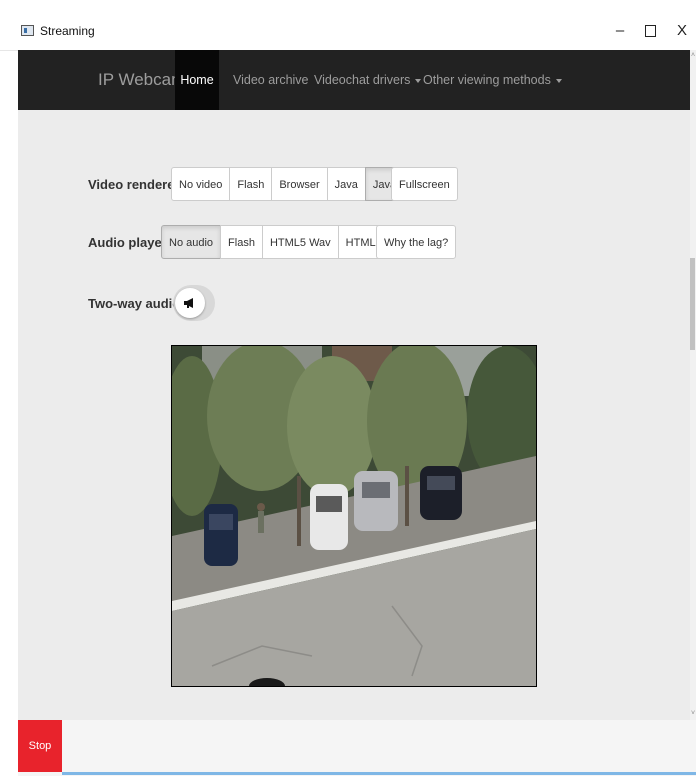 The width and height of the screenshot is (696, 776). I want to click on brand-link: IP Webcam, so click(141, 80).